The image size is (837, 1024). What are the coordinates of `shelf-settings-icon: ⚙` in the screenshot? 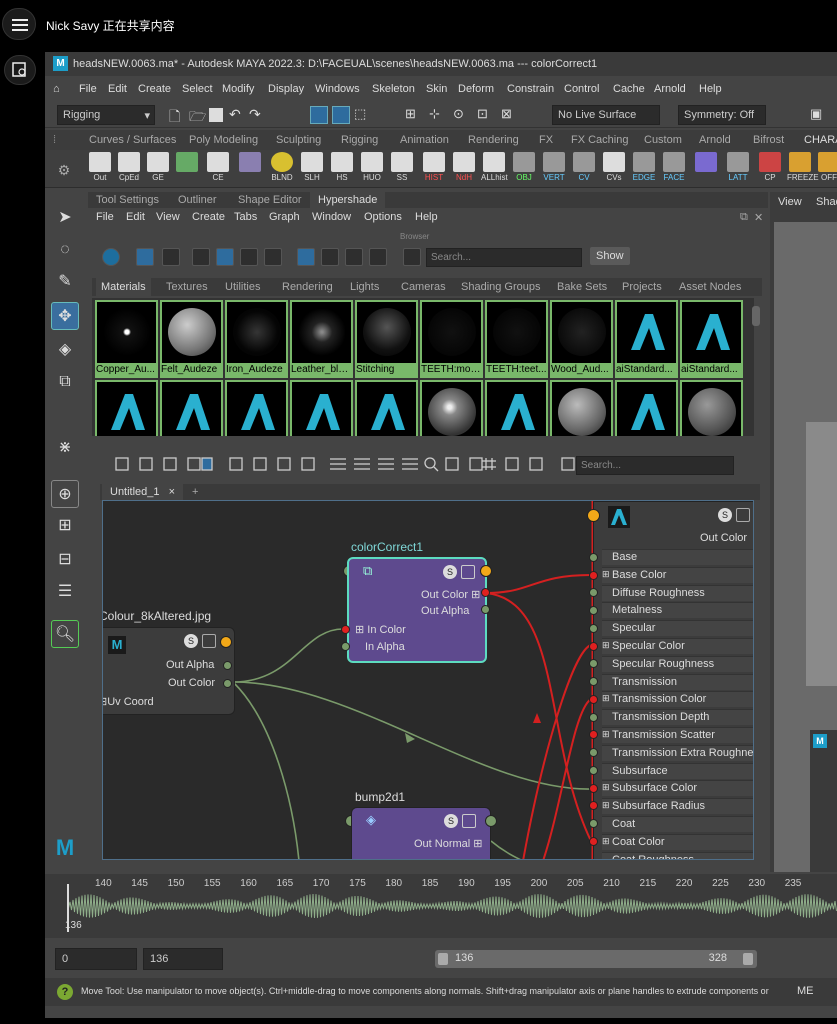 It's located at (64, 169).